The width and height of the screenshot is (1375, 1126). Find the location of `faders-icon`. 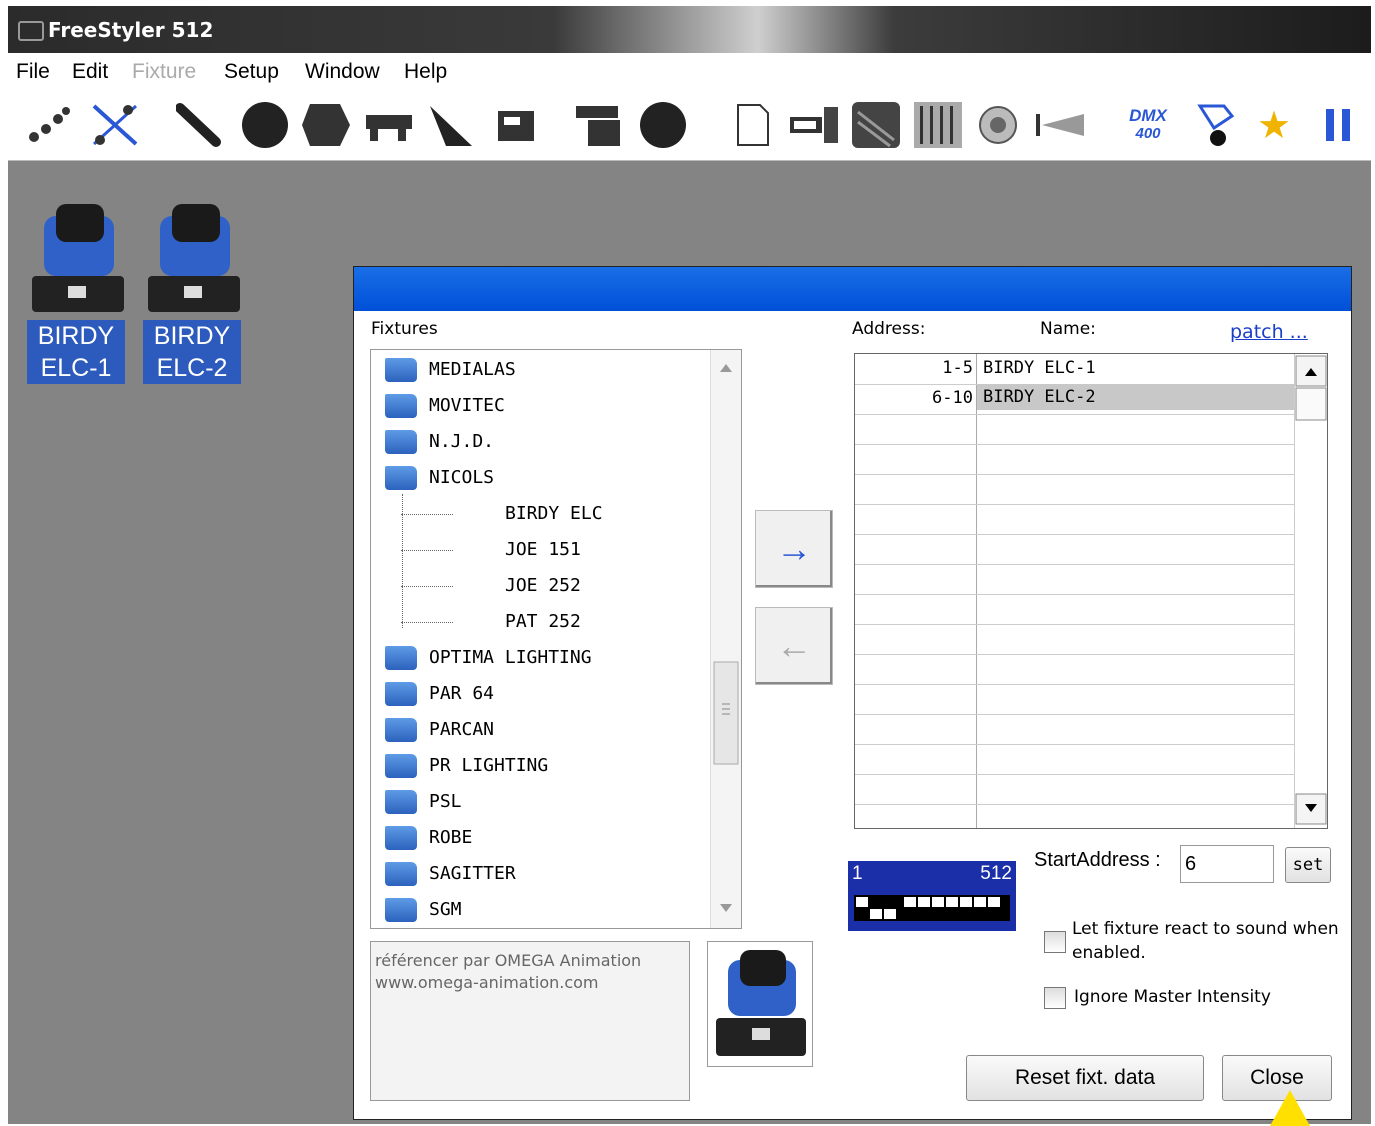

faders-icon is located at coordinates (938, 125).